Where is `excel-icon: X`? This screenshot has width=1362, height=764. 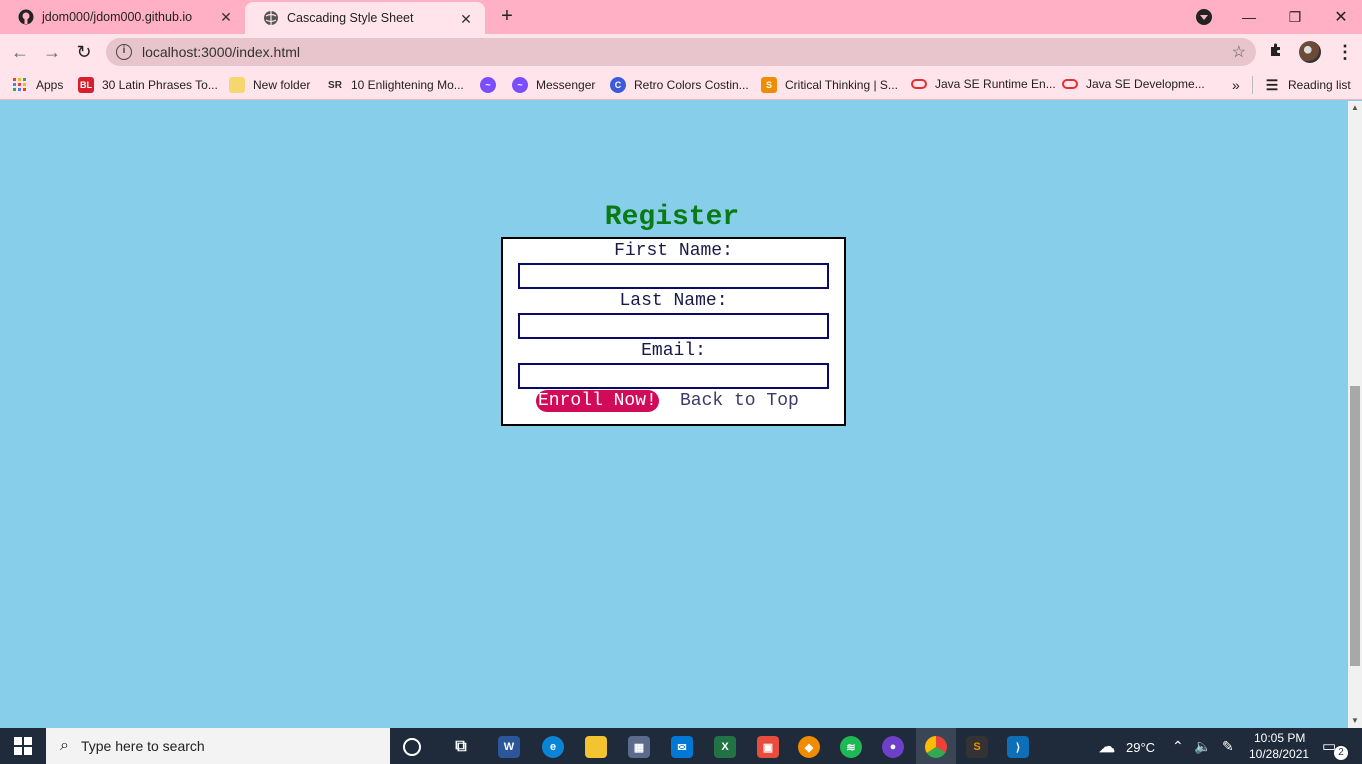 excel-icon: X is located at coordinates (725, 747).